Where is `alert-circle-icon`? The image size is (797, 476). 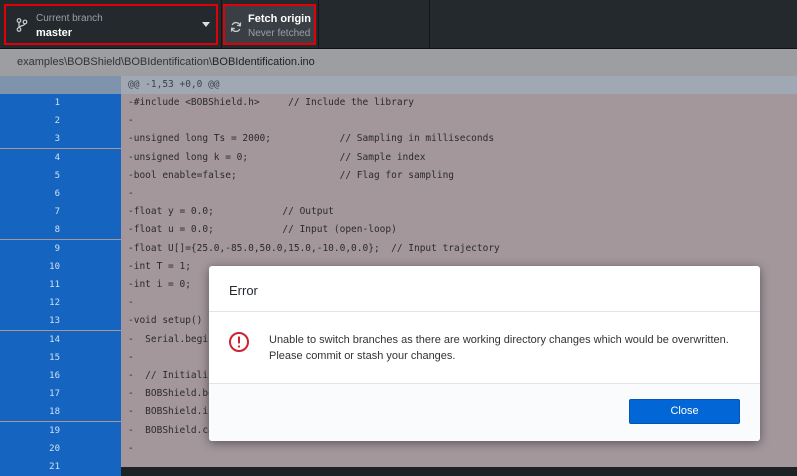 alert-circle-icon is located at coordinates (239, 342).